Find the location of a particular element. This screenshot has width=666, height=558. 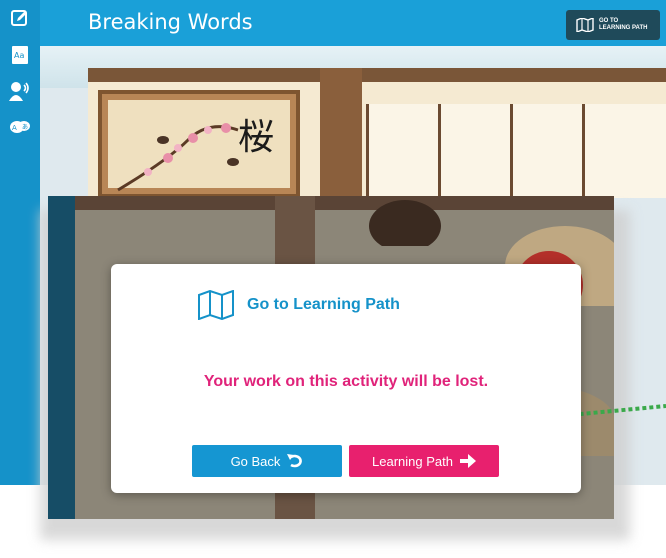

kanji-character: 桜 is located at coordinates (256, 137).